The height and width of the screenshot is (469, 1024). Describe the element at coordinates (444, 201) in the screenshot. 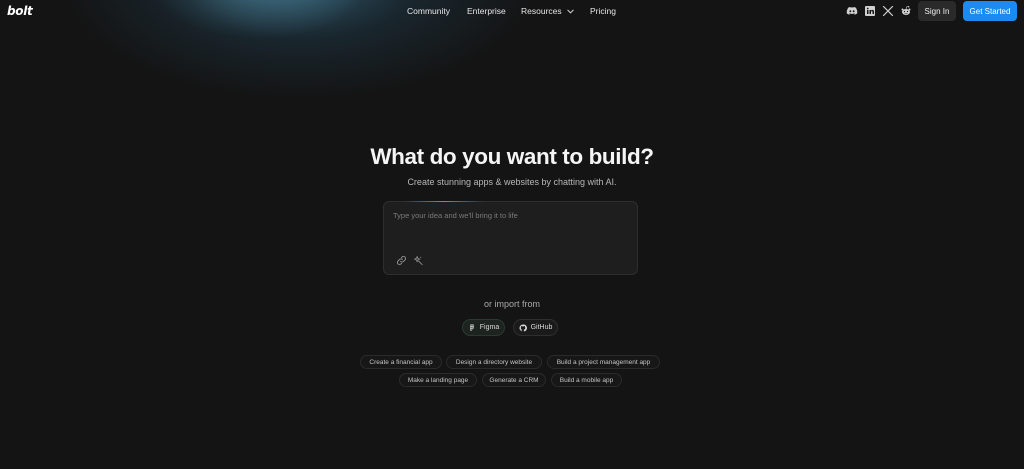

I see `prompt-highlight-line` at that location.